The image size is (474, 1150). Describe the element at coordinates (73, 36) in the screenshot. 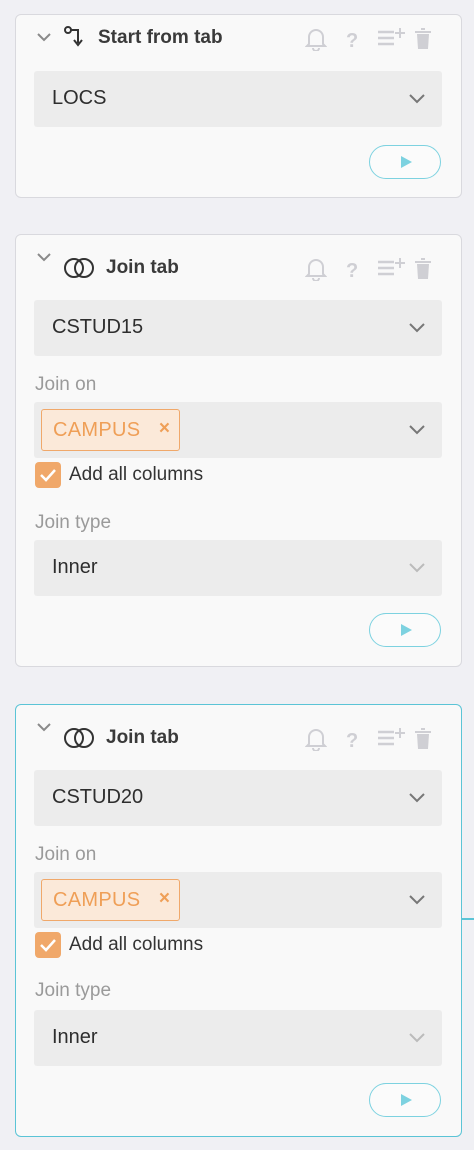

I see `branch-arrow-icon` at that location.